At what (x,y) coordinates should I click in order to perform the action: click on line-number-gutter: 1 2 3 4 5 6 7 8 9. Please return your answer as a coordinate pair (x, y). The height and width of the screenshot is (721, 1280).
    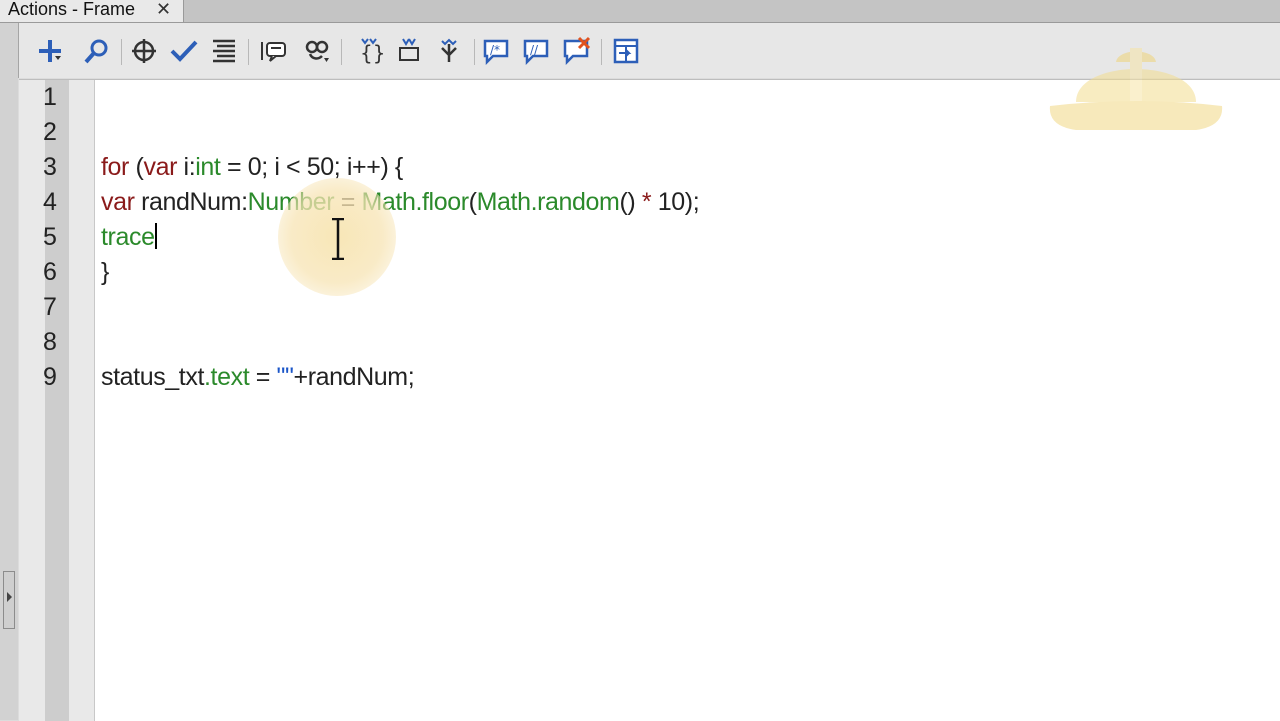
    Looking at the image, I should click on (57, 400).